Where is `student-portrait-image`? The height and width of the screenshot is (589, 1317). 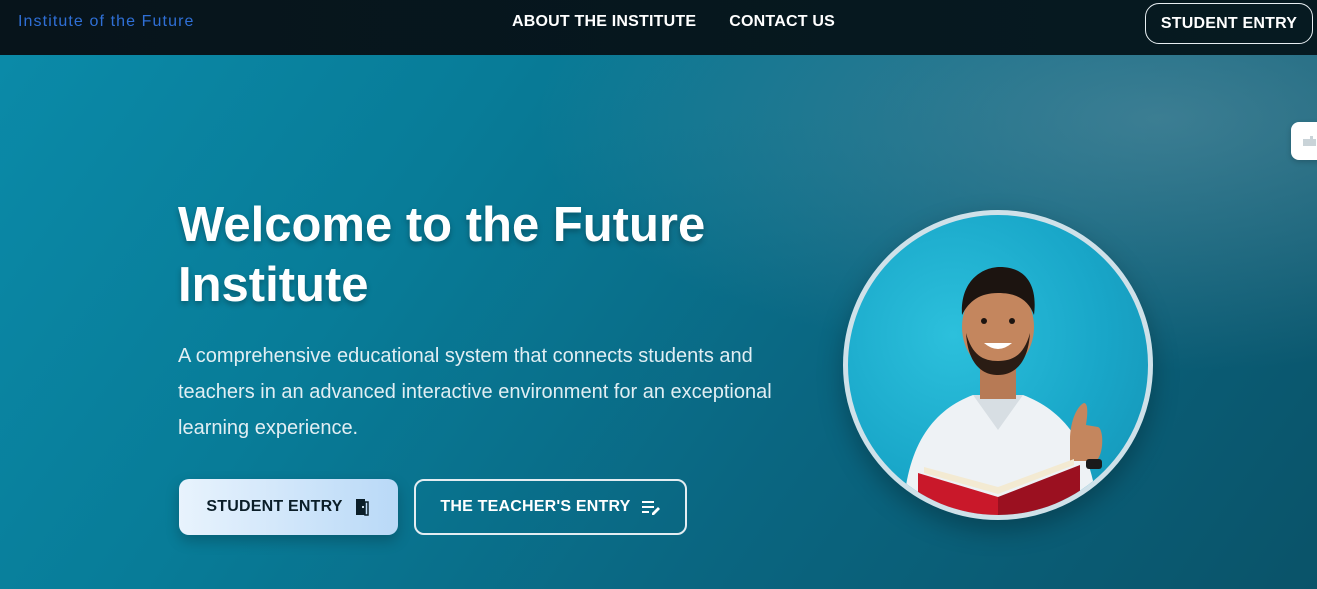 student-portrait-image is located at coordinates (998, 365).